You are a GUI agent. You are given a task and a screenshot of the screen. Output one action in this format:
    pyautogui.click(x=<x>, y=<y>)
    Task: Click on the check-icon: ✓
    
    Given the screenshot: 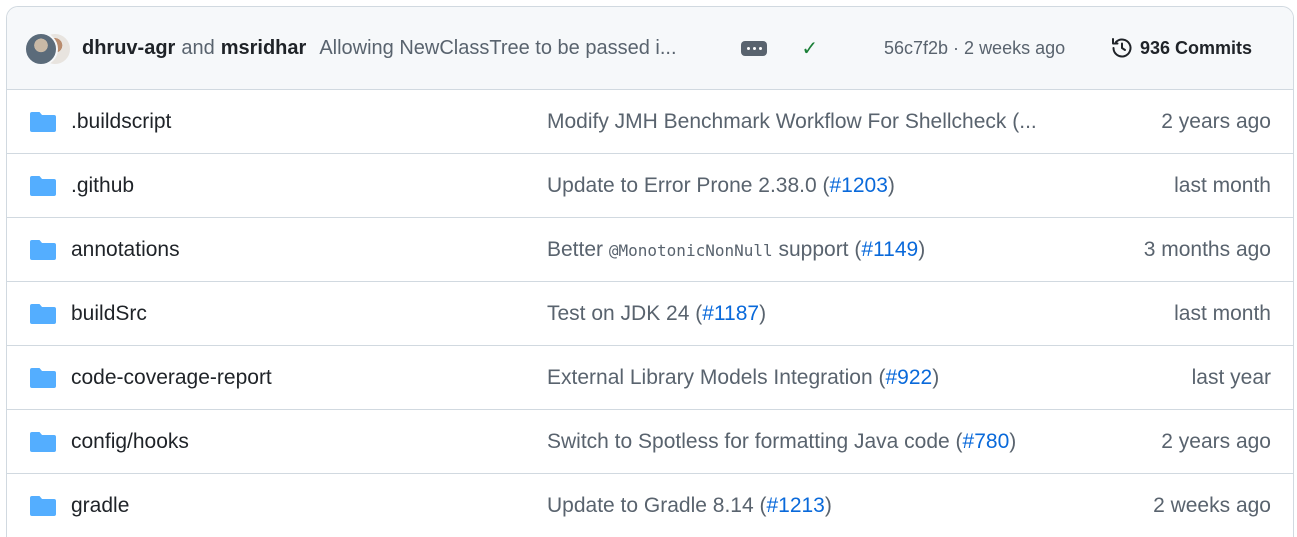 What is the action you would take?
    pyautogui.click(x=809, y=48)
    